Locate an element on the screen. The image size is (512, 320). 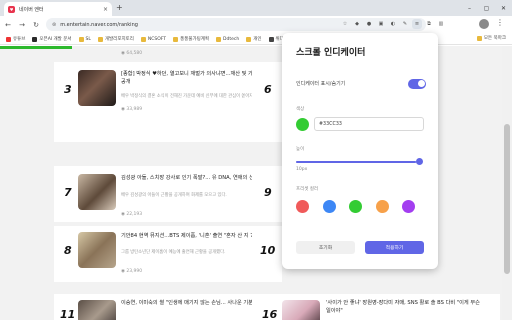
bookmark-item: 풍풍풀가팅계획 is located at coordinates (191, 39).